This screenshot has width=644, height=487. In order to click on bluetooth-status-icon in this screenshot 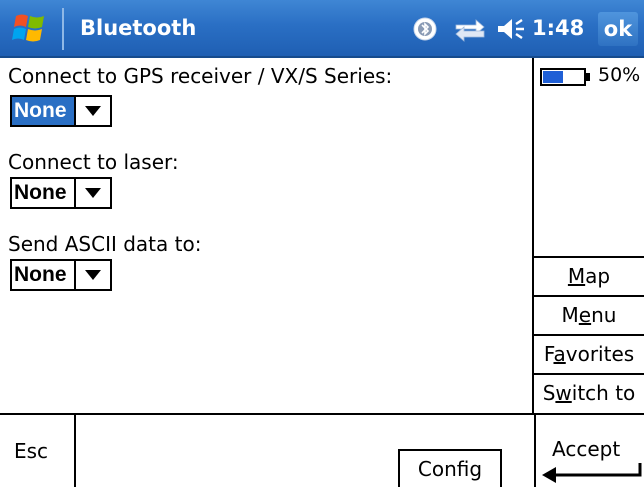, I will do `click(425, 29)`.